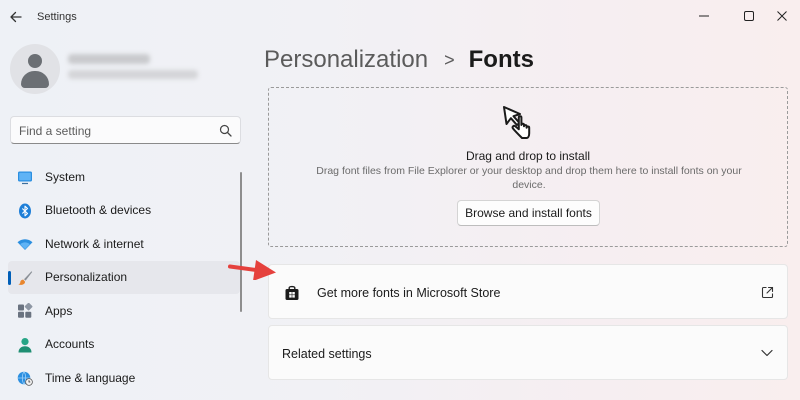  I want to click on sidebar-item-label: Apps, so click(59, 310).